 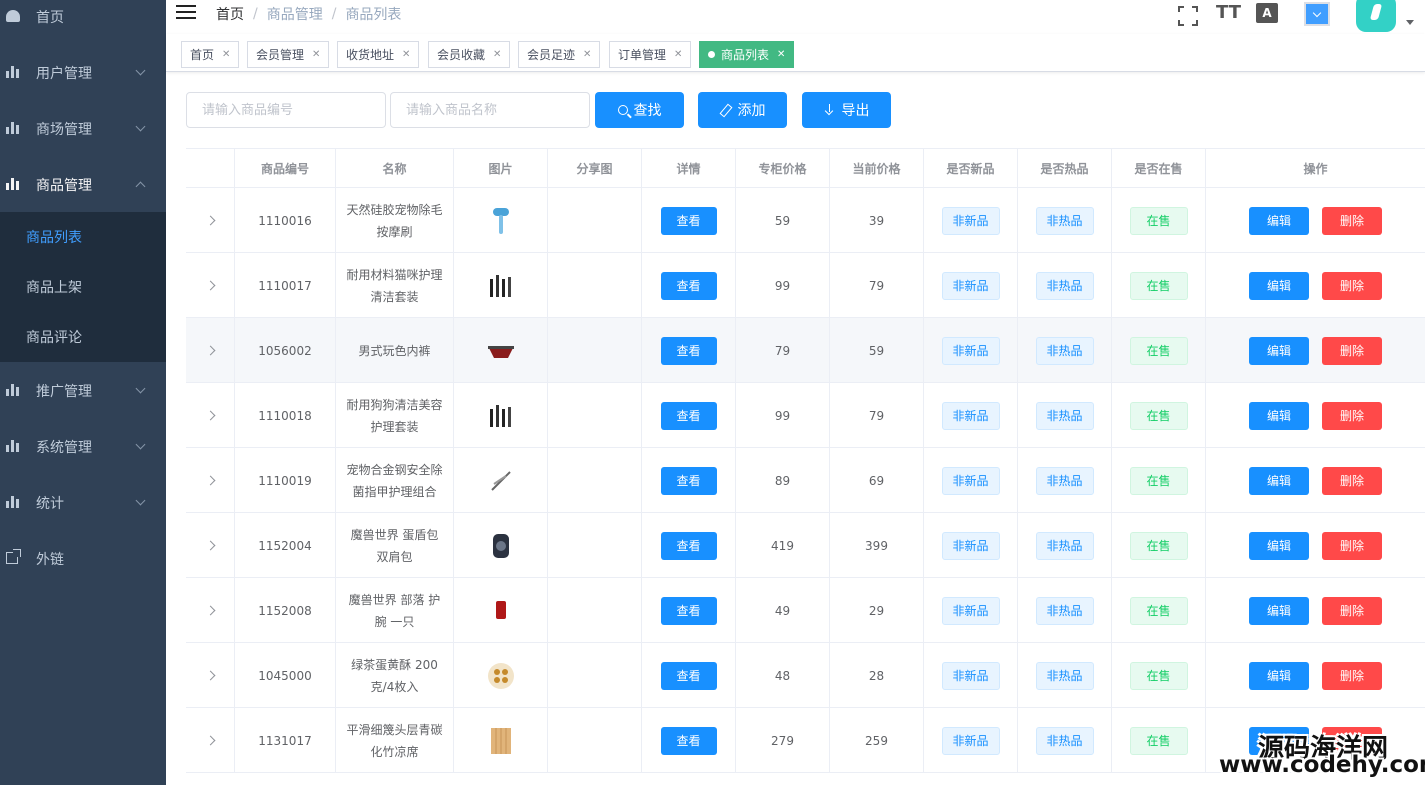 I want to click on detail-cell: 查看, so click(x=689, y=220).